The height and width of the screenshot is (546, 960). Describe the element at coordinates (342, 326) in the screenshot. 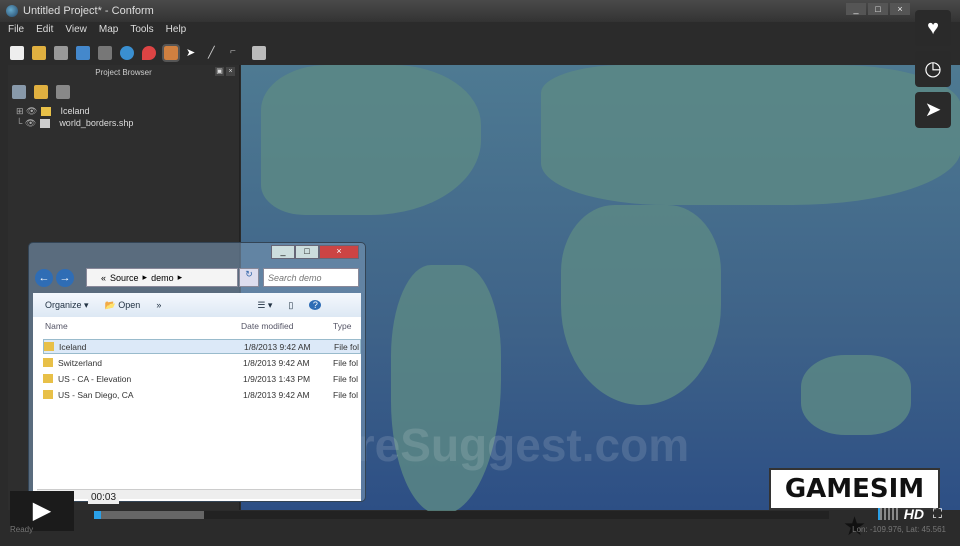

I see `column-type: Type` at that location.